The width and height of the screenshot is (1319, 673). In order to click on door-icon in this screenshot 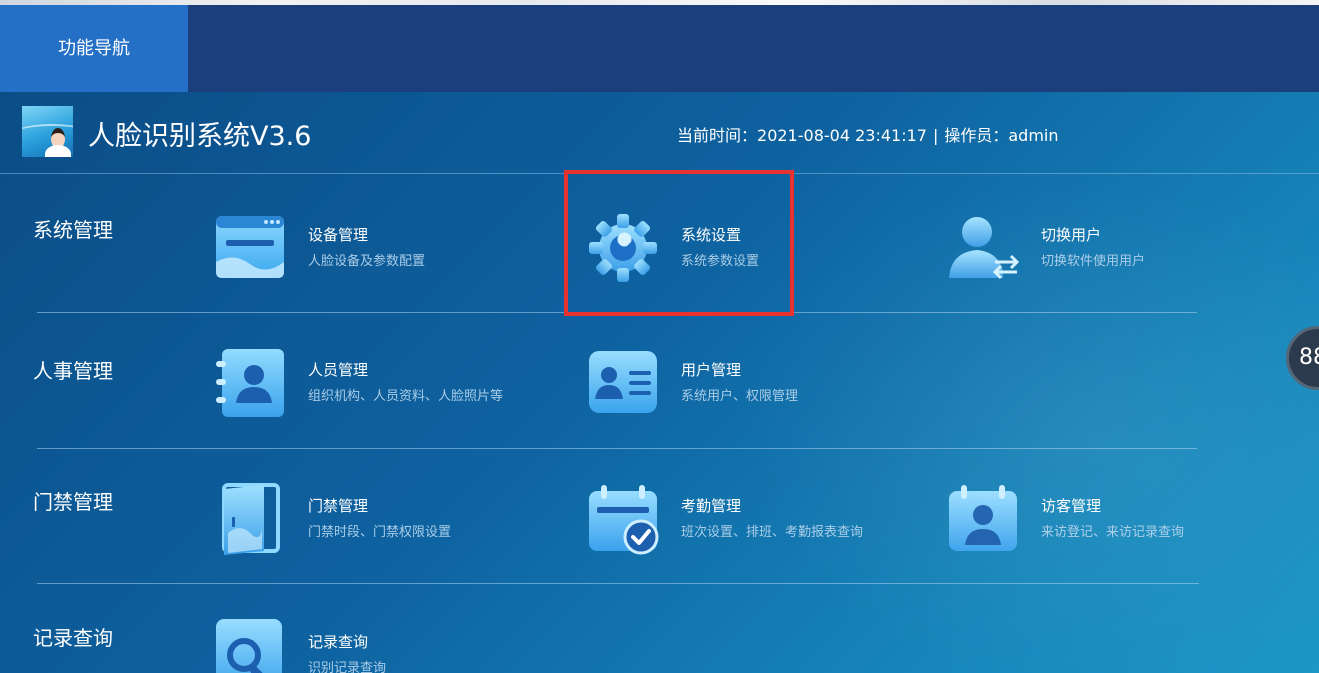, I will do `click(251, 519)`.